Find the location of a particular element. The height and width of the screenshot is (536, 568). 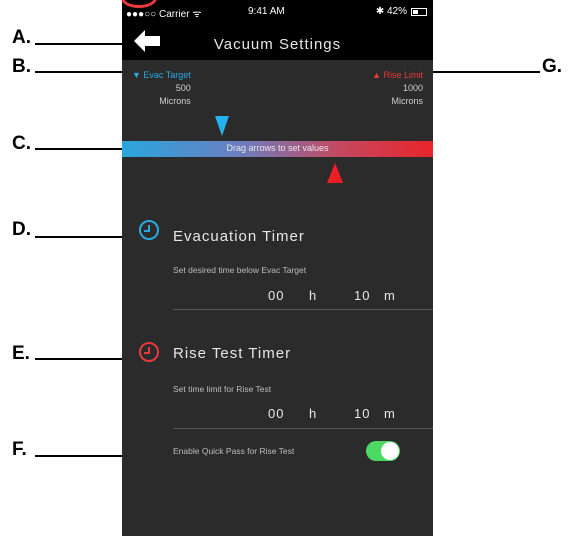

callout-label-a: A. is located at coordinates (21, 37).